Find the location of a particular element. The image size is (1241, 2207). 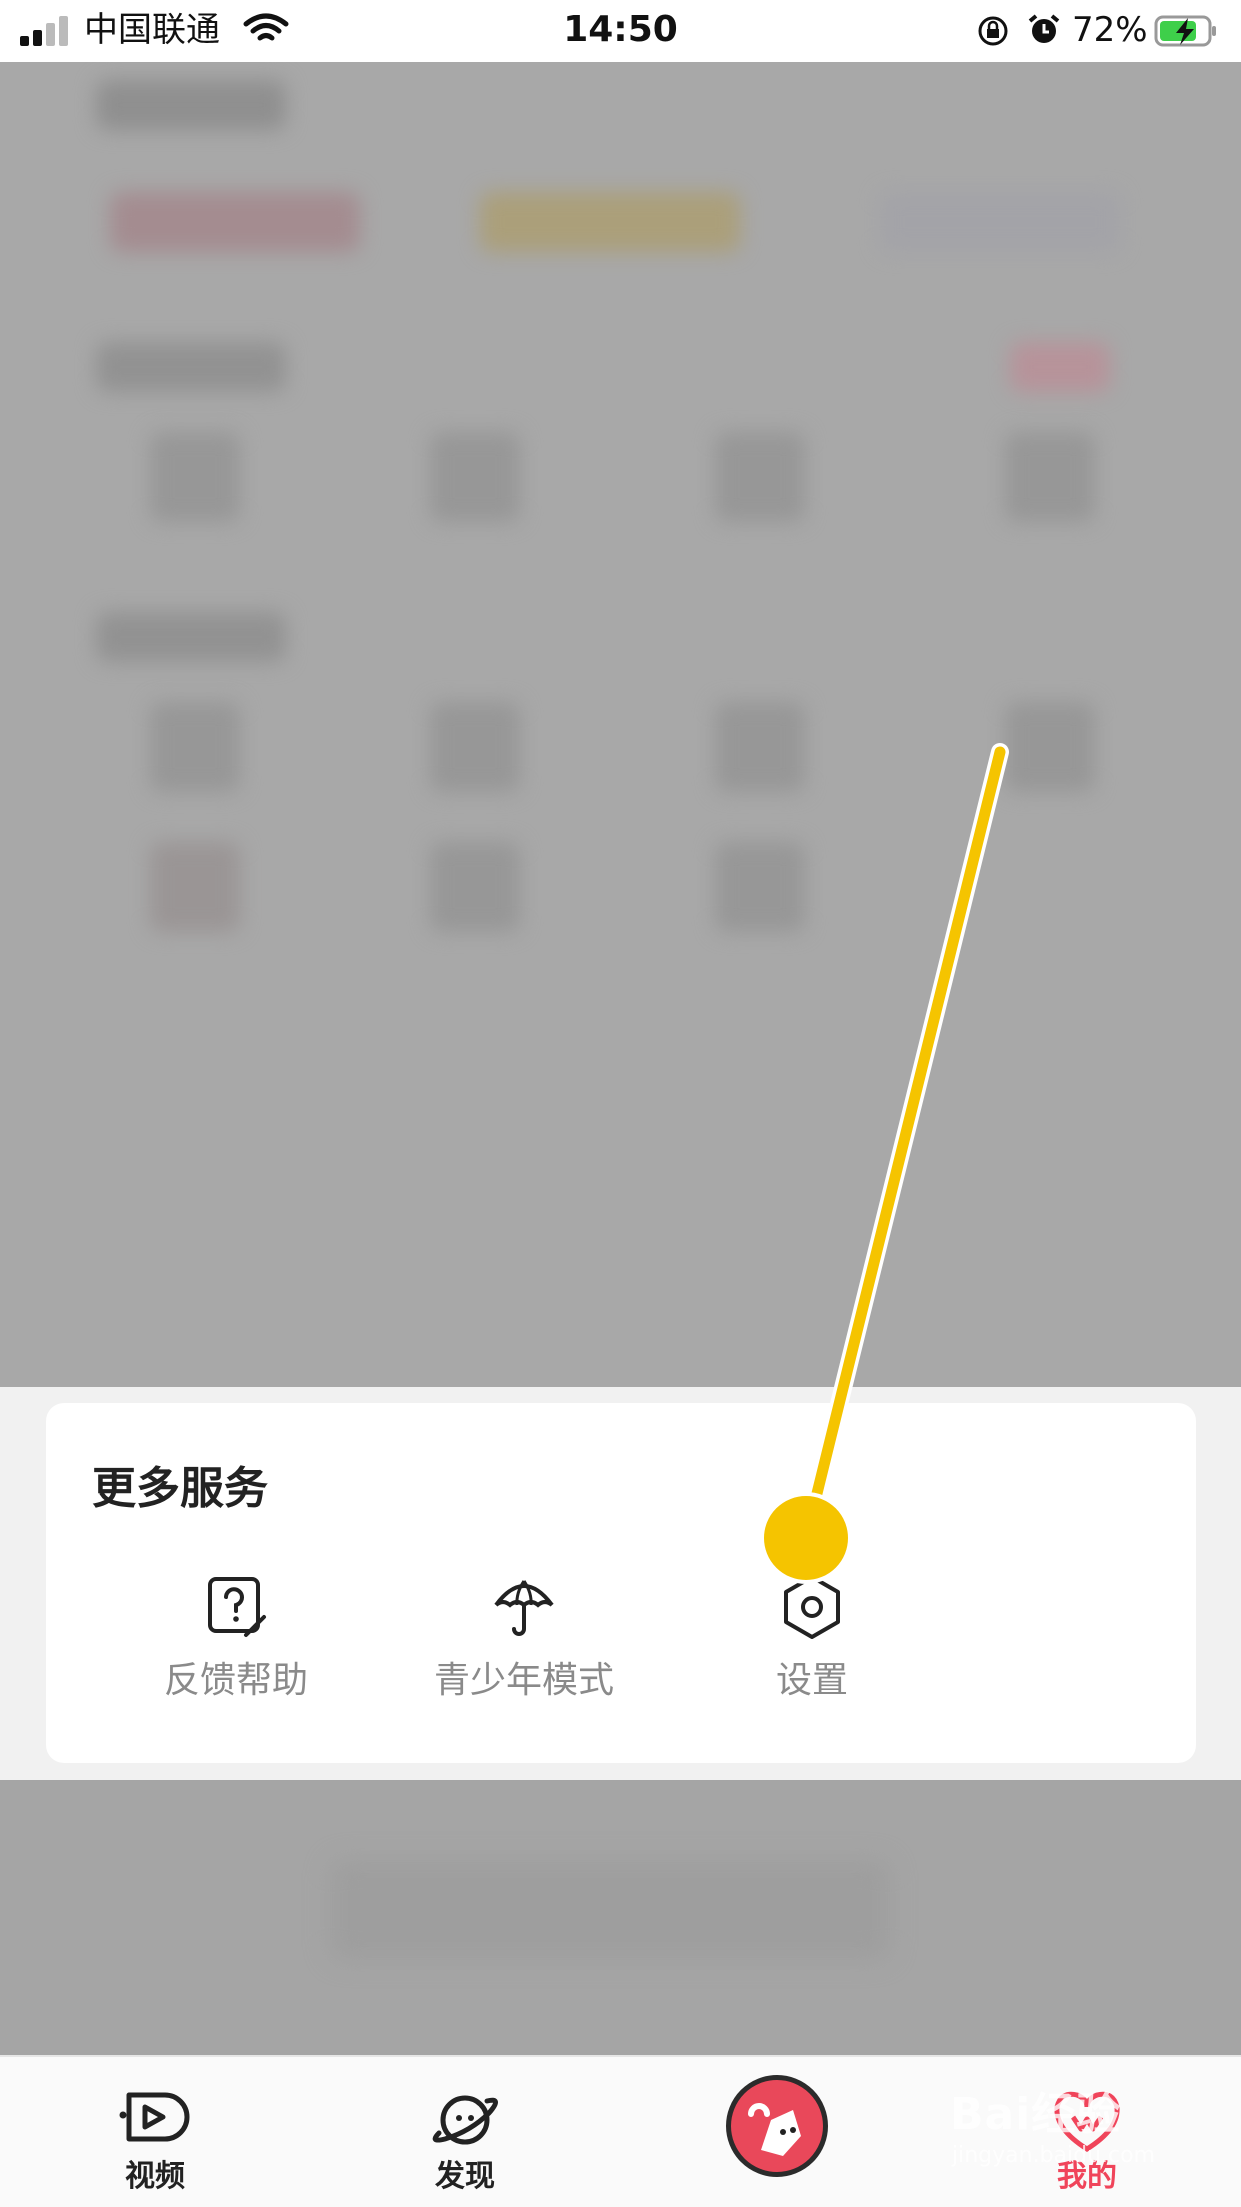

umbrella-icon is located at coordinates (524, 1608).